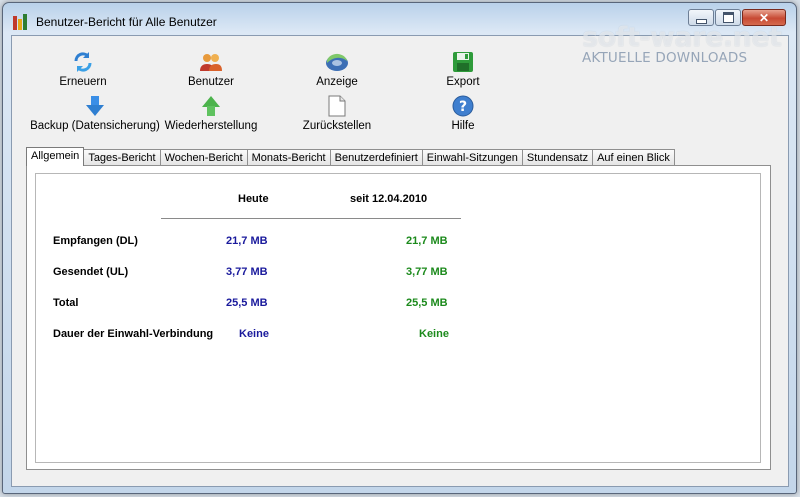 Image resolution: width=800 pixels, height=497 pixels. What do you see at coordinates (247, 241) in the screenshot?
I see `value-received-today: 21,7 MB` at bounding box center [247, 241].